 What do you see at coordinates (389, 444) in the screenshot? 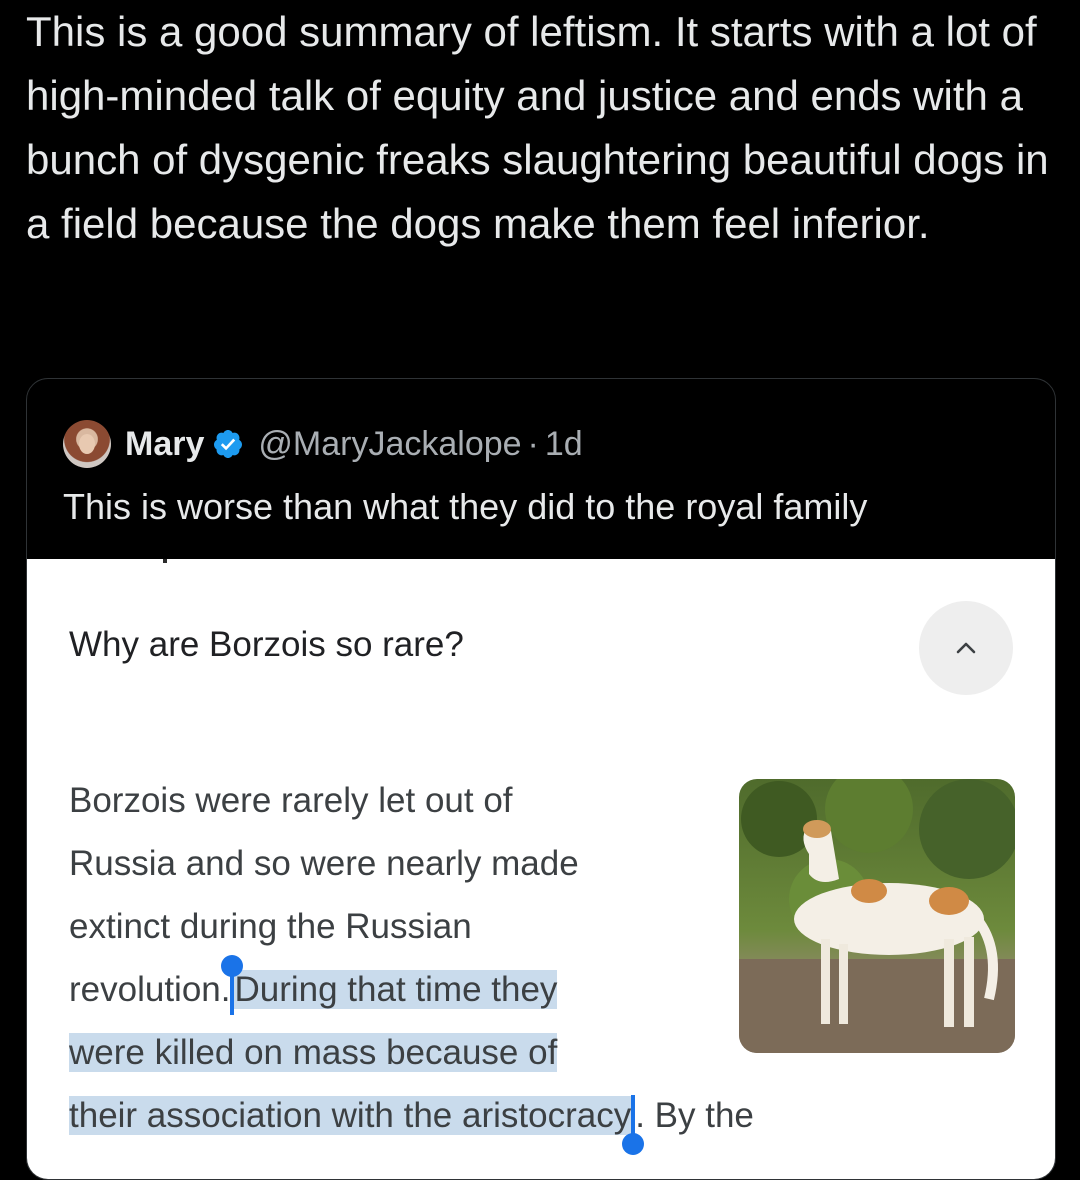
I see `quoted-author-handle: @MaryJackalope` at bounding box center [389, 444].